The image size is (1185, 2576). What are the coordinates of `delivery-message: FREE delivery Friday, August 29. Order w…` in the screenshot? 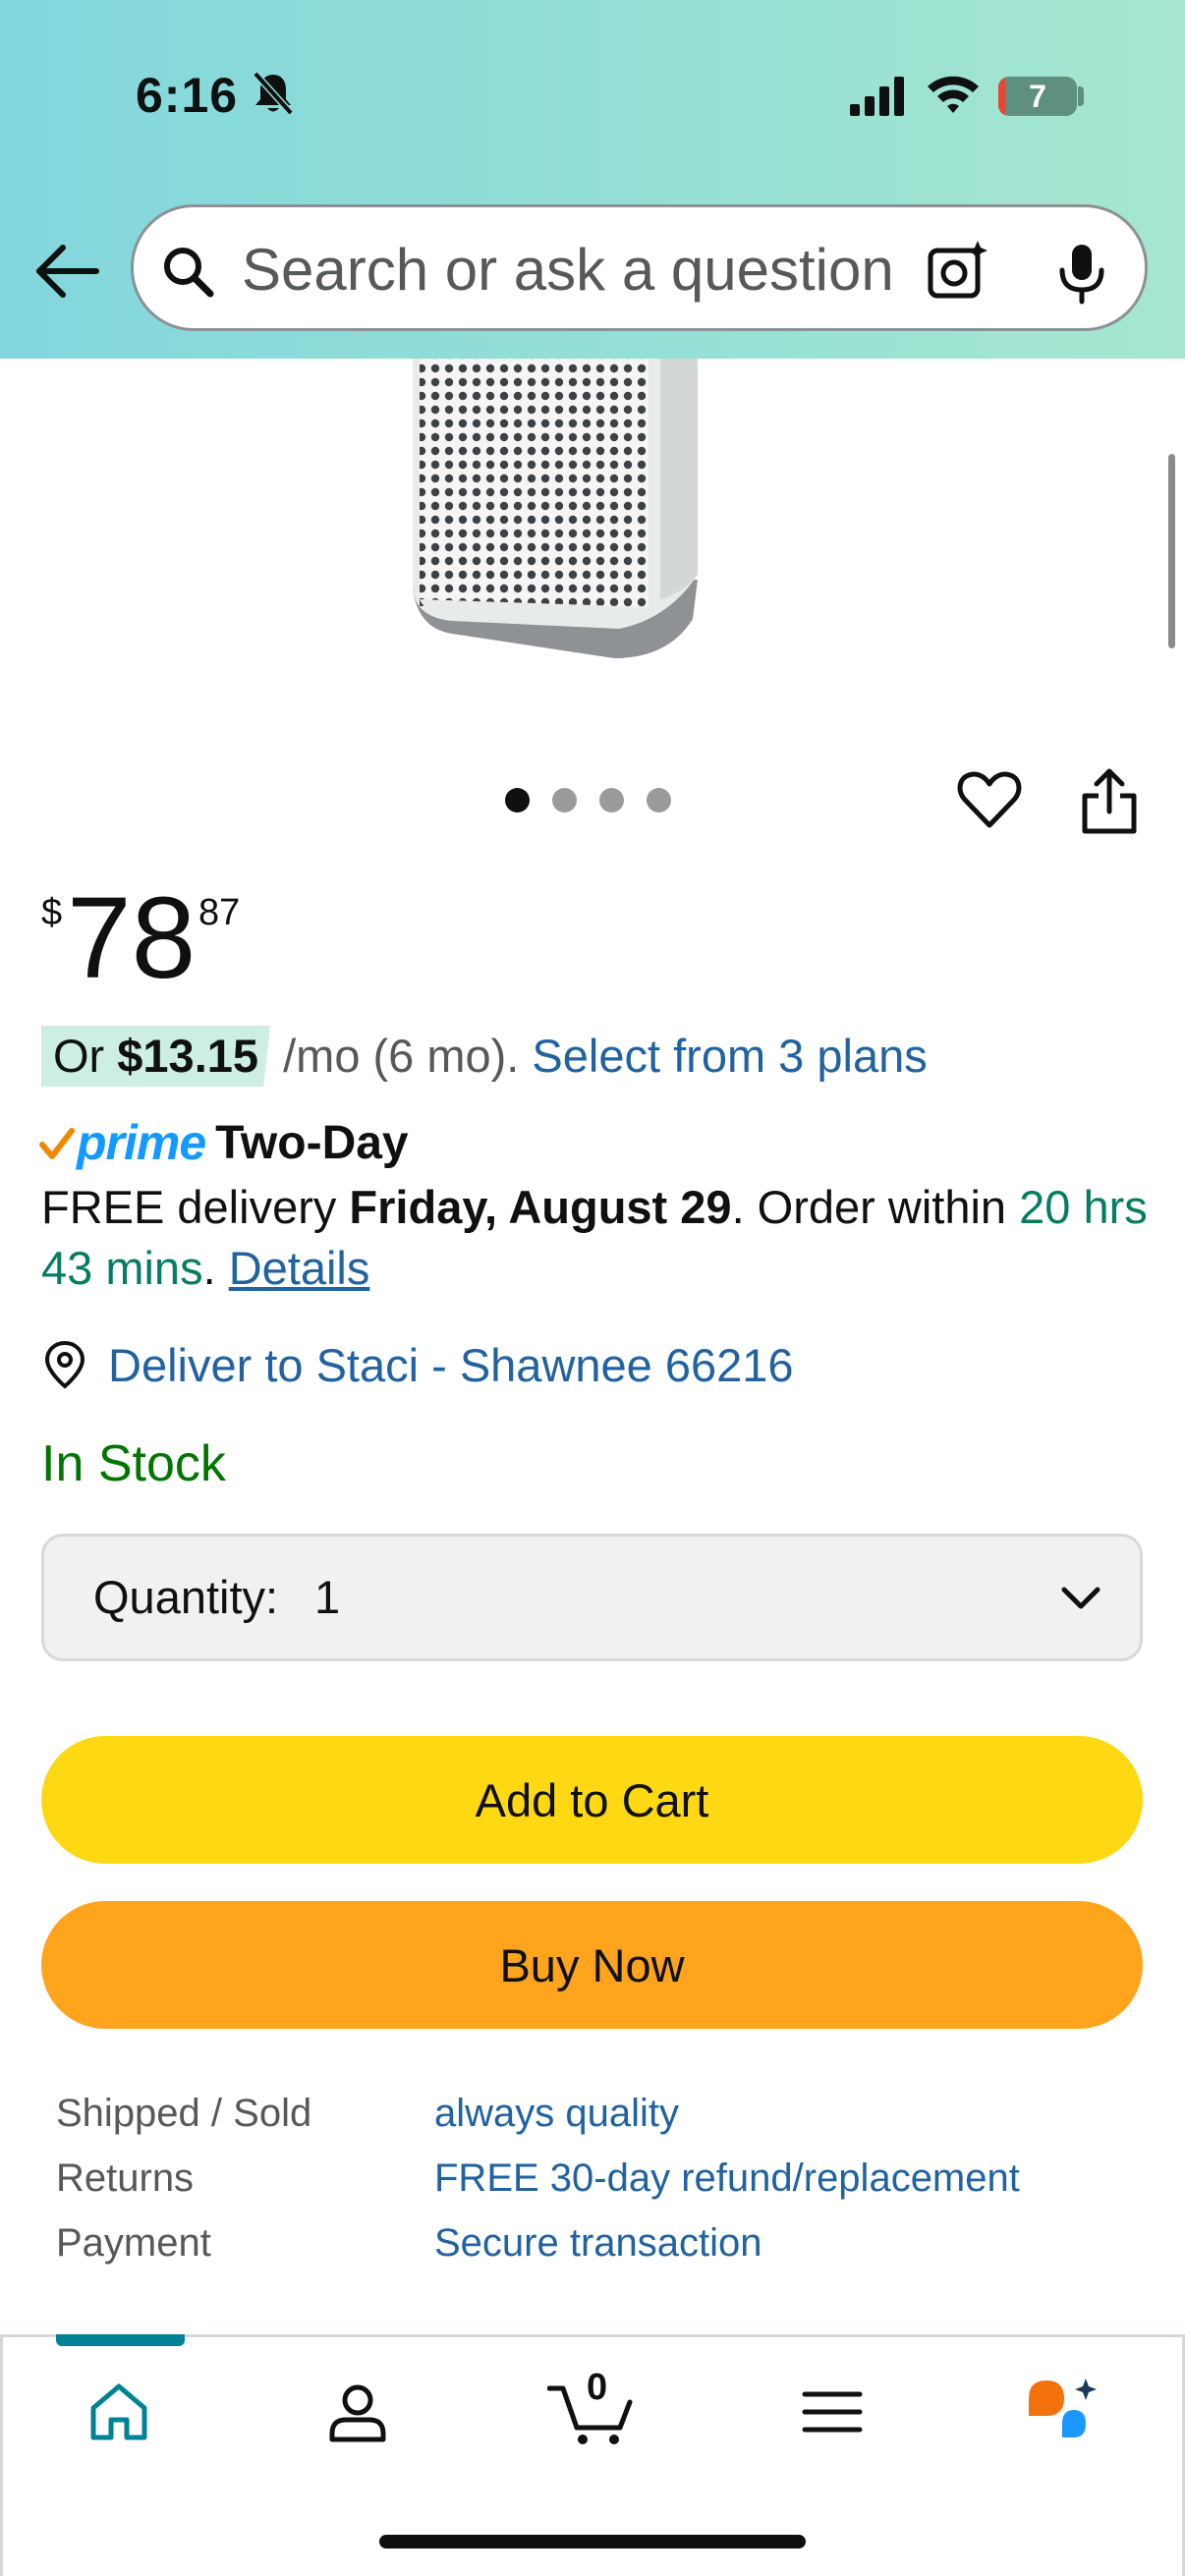 It's located at (596, 1238).